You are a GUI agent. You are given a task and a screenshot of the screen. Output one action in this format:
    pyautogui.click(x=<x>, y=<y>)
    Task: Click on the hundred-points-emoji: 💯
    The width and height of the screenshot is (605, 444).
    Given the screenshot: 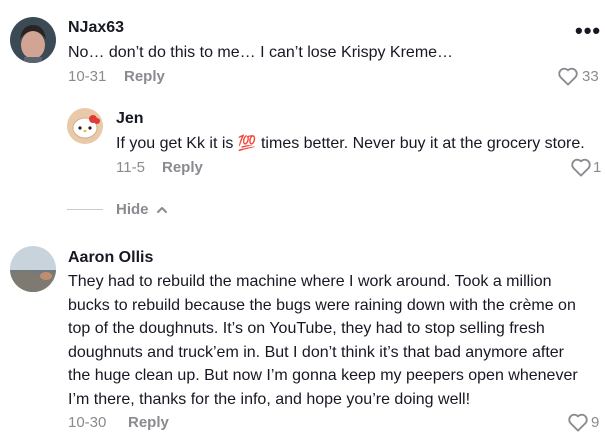 What is the action you would take?
    pyautogui.click(x=247, y=143)
    